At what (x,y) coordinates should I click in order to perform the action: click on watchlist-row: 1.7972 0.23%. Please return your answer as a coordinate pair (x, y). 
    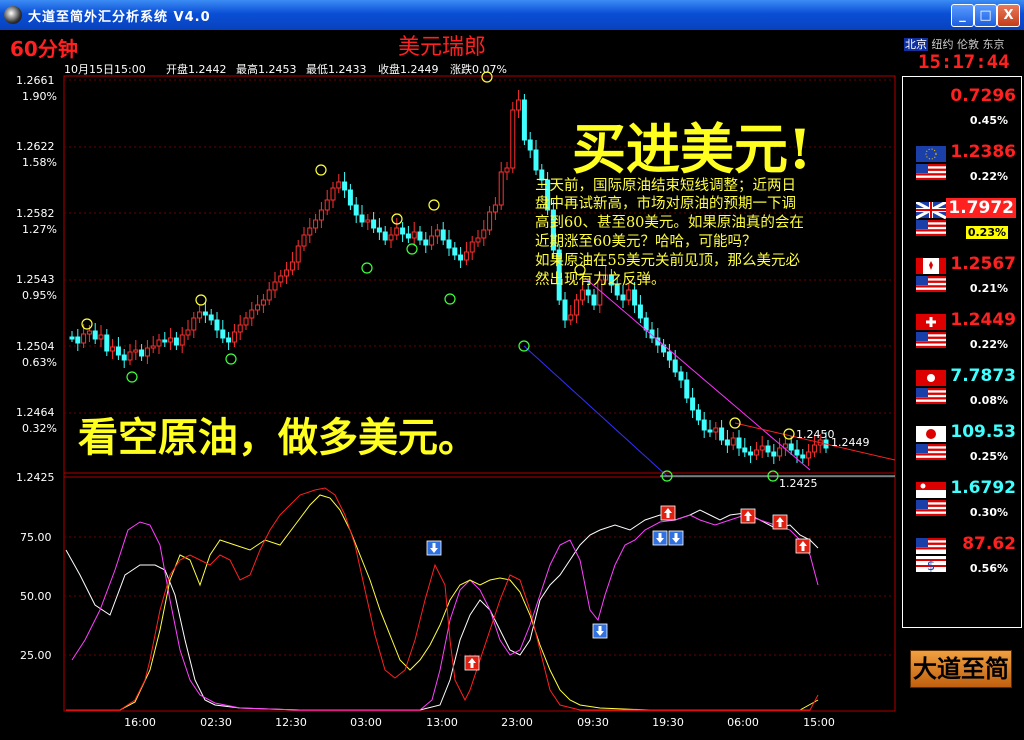
    Looking at the image, I should click on (961, 224).